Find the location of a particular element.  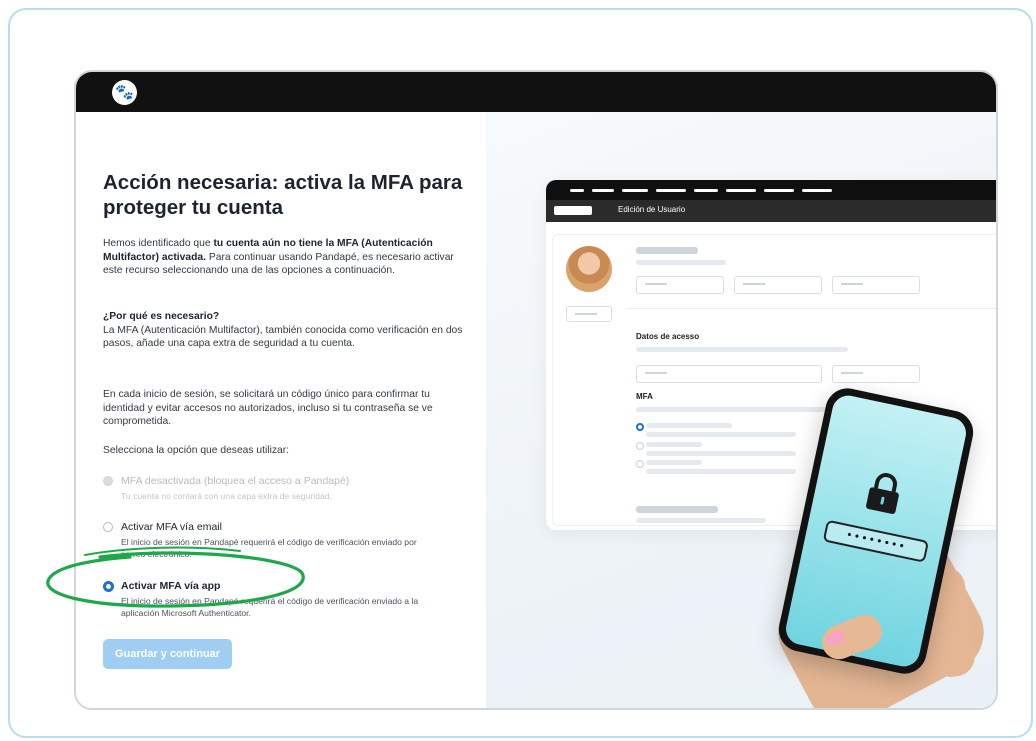

password-field-illustration: •••••••• is located at coordinates (876, 541).